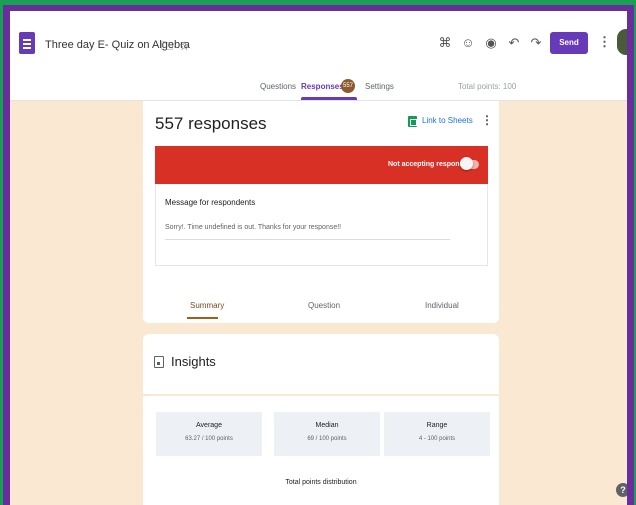 This screenshot has height=505, width=636. I want to click on stat-value: 4 - 100 points, so click(437, 439).